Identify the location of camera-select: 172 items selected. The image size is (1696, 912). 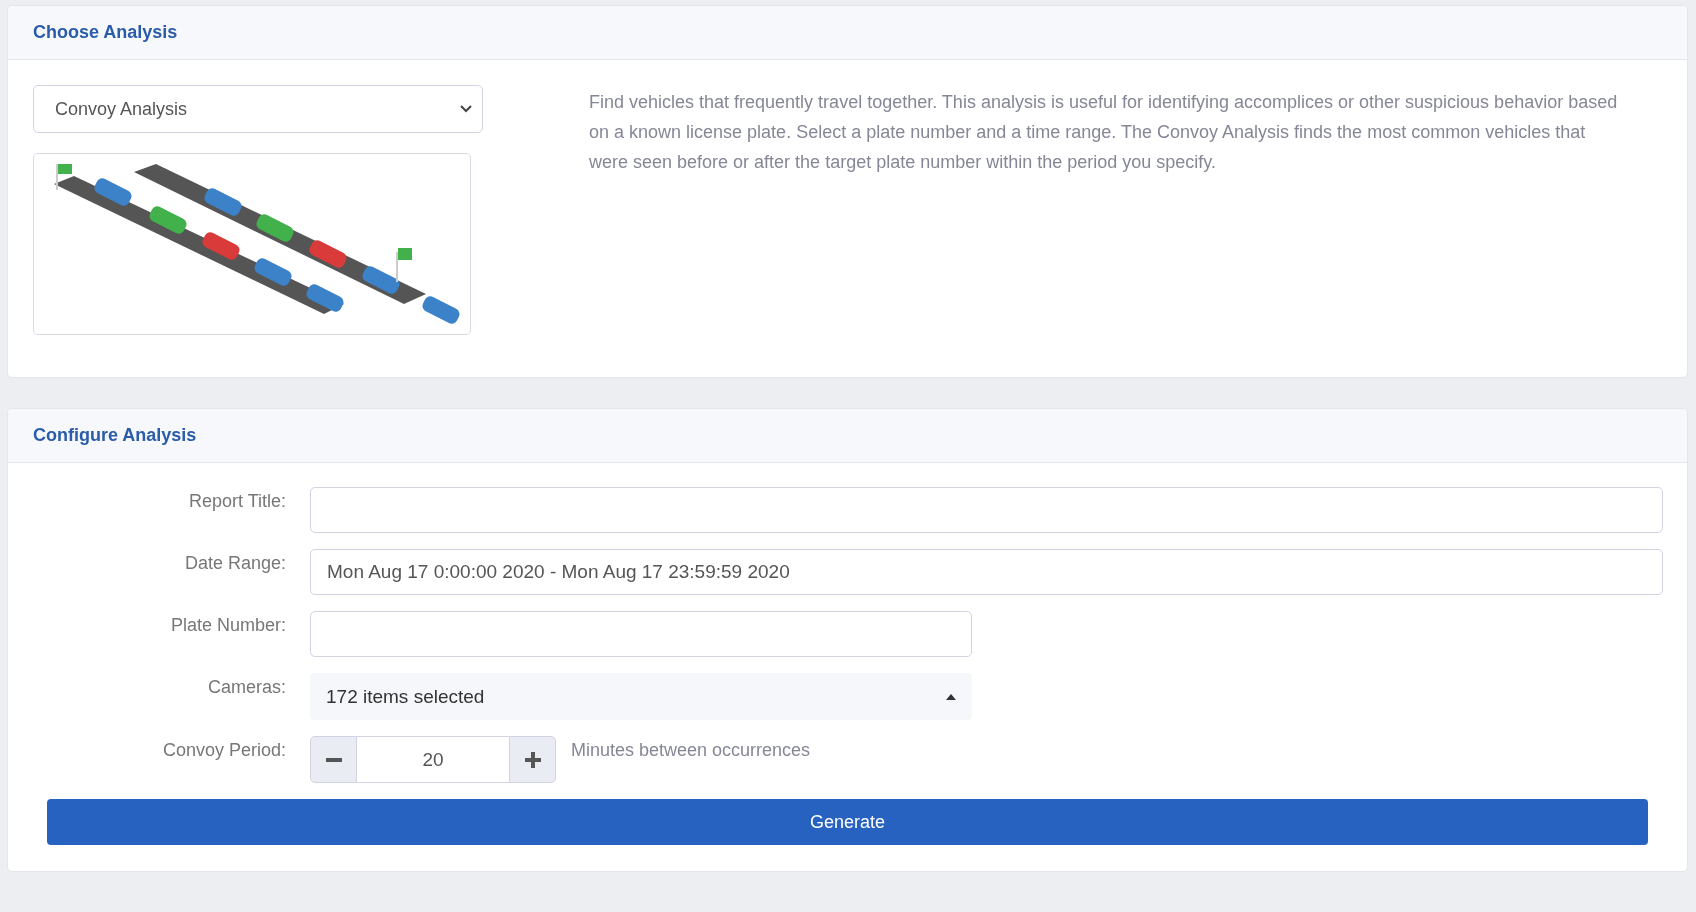
(641, 696).